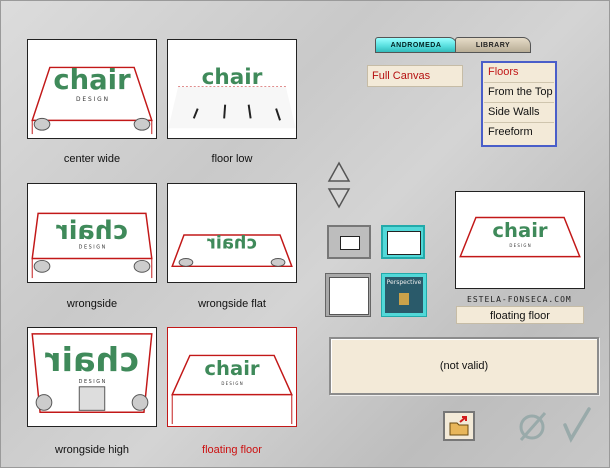 The width and height of the screenshot is (610, 468). Describe the element at coordinates (232, 450) in the screenshot. I see `caption-floating-floor: floating floor` at that location.